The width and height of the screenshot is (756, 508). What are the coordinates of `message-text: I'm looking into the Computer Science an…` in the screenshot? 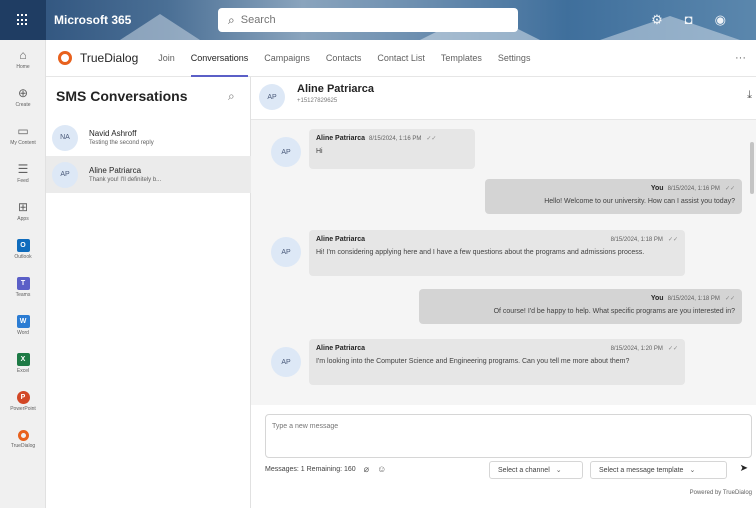 It's located at (473, 361).